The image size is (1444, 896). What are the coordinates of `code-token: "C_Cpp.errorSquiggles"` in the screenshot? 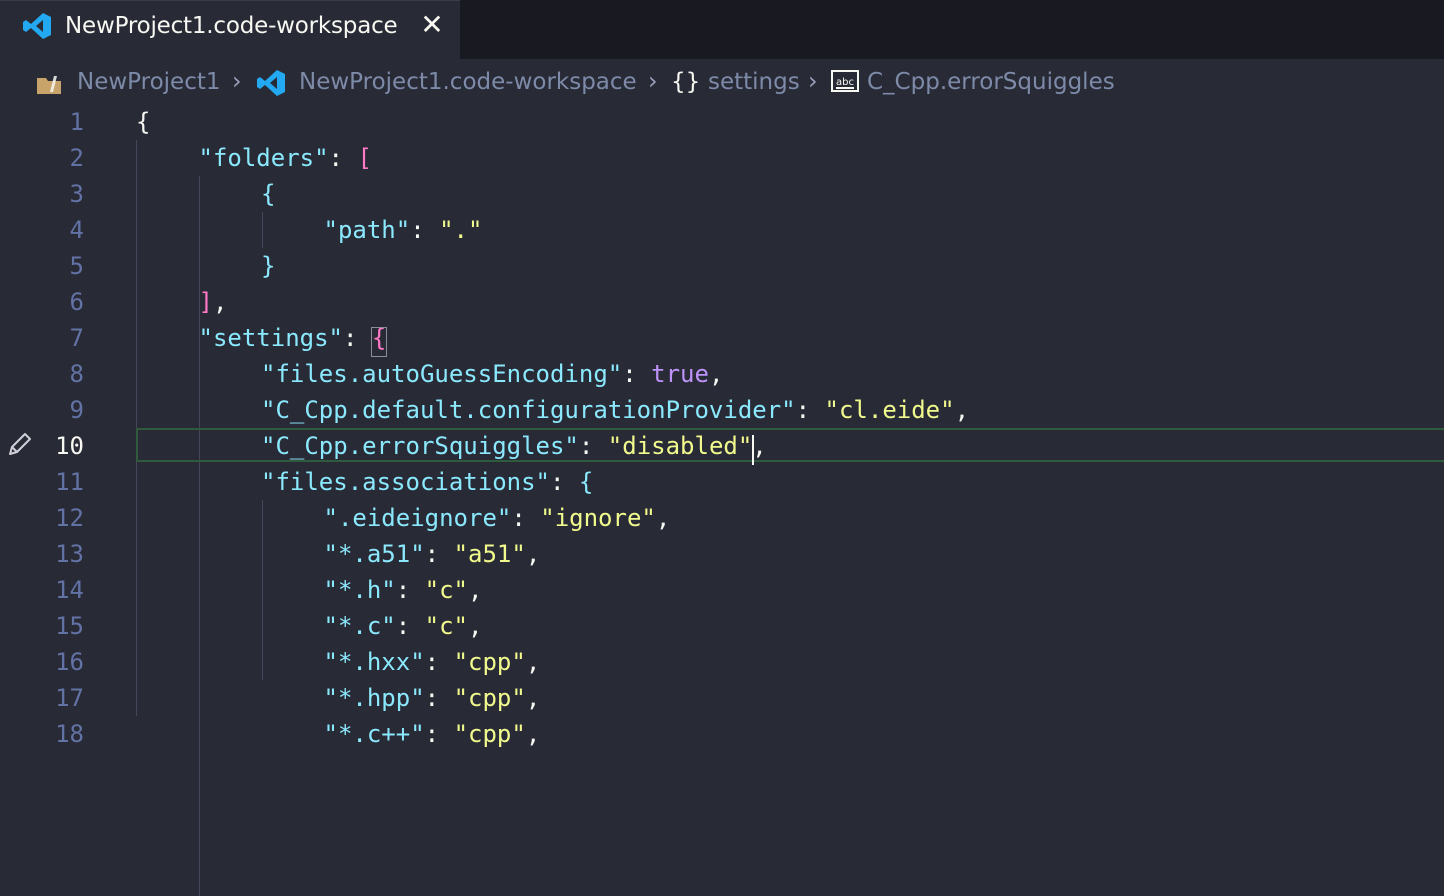 It's located at (420, 446).